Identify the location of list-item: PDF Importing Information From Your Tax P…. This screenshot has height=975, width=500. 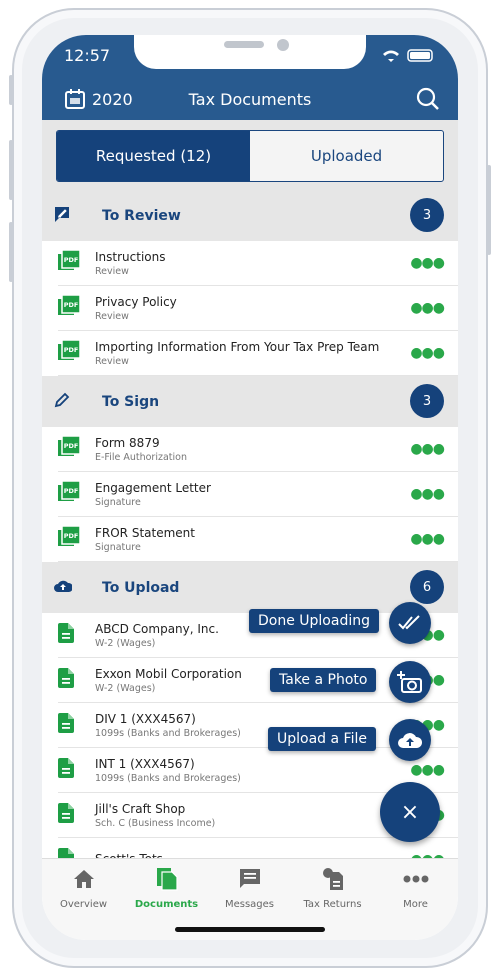
(258, 353).